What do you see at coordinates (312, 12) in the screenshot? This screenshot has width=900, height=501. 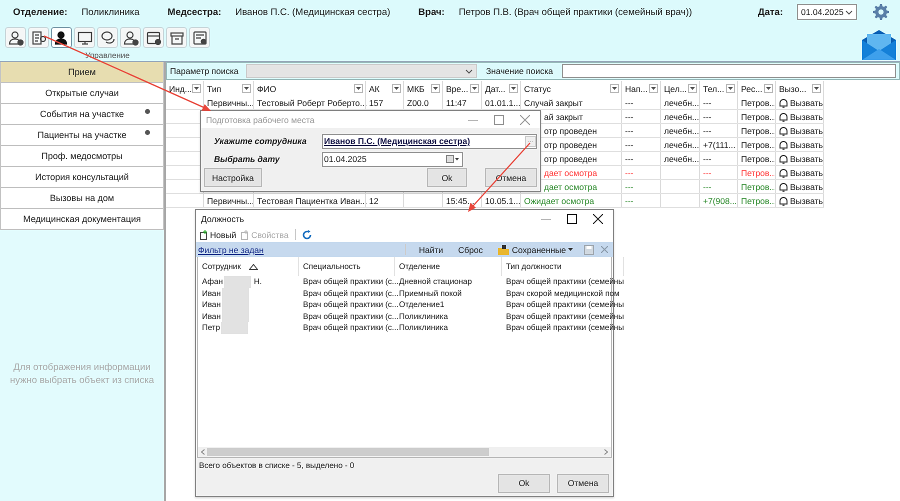 I see `field-value: Иванов П.С. (Медицинская сестра)` at bounding box center [312, 12].